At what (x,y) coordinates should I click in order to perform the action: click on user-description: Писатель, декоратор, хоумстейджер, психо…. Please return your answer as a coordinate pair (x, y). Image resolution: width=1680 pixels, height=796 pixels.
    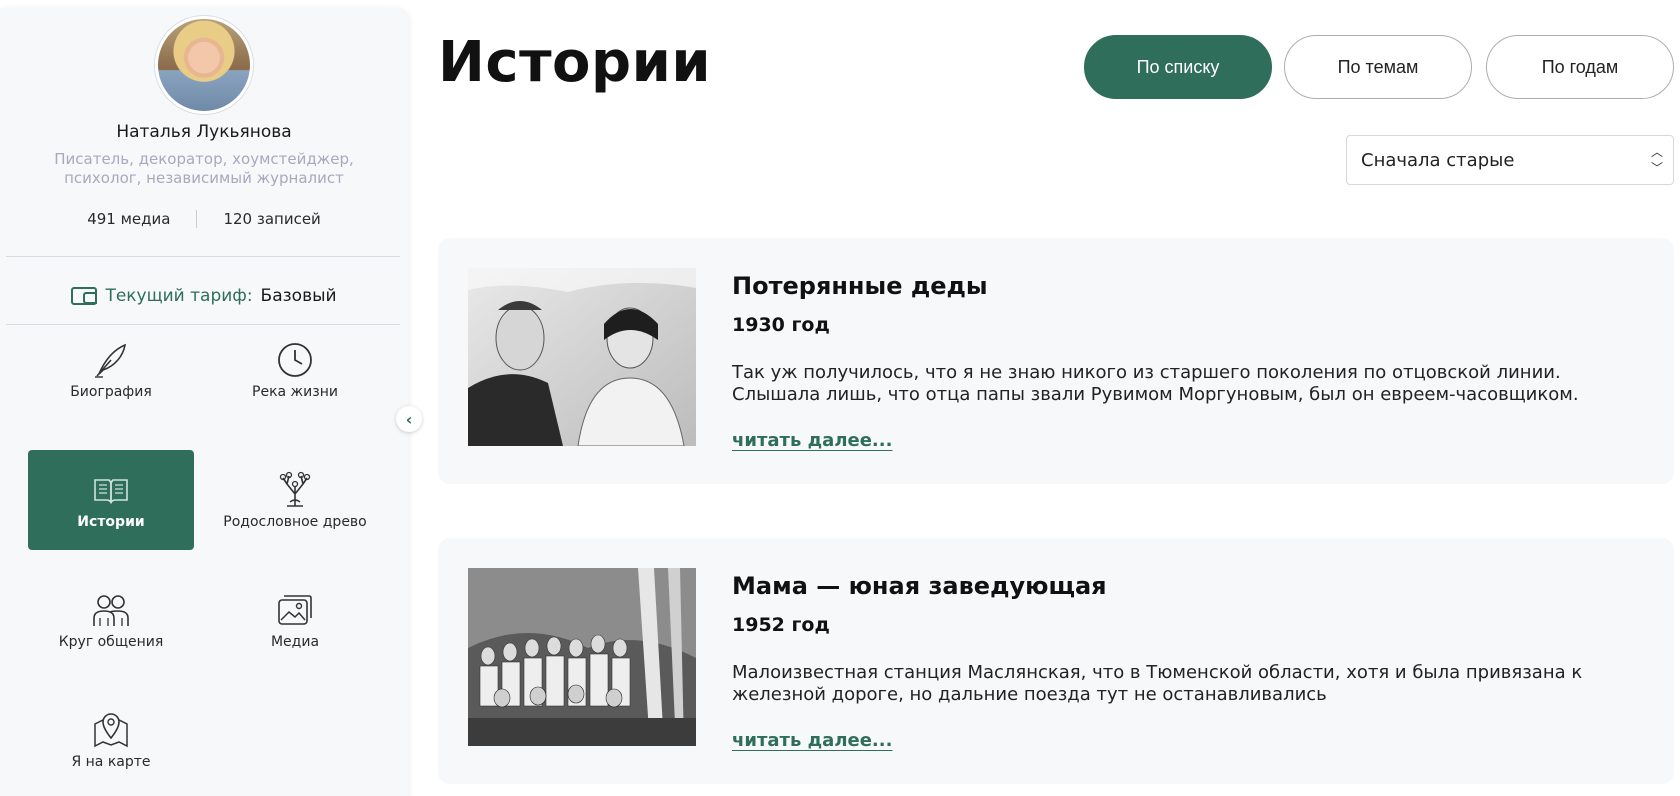
    Looking at the image, I should click on (204, 168).